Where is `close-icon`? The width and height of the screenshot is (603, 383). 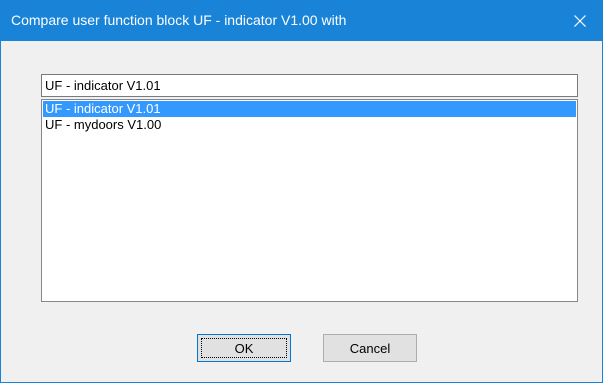 close-icon is located at coordinates (580, 21).